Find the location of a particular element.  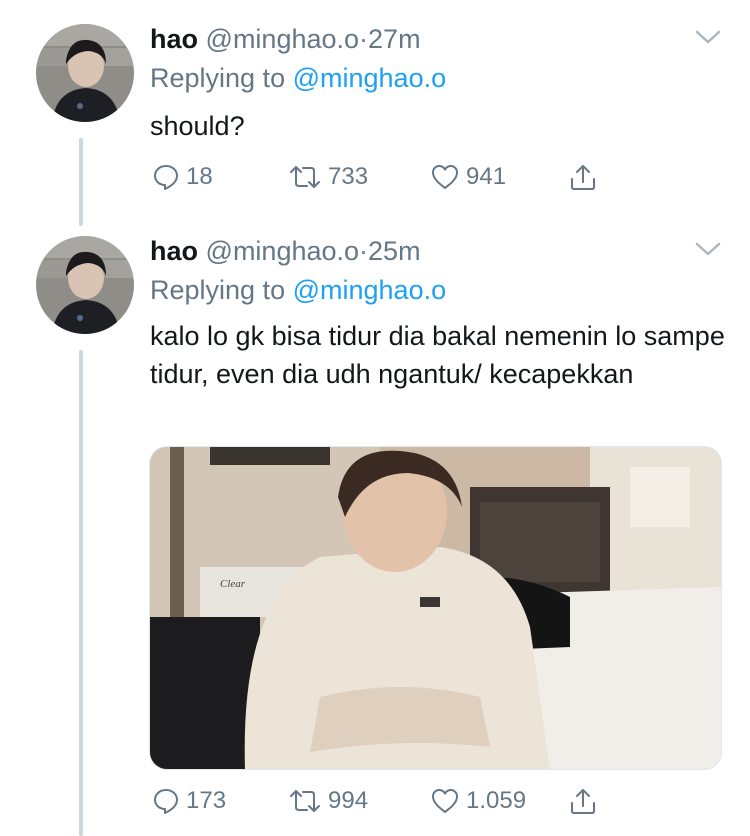

tweet-text: should? is located at coordinates (197, 126).